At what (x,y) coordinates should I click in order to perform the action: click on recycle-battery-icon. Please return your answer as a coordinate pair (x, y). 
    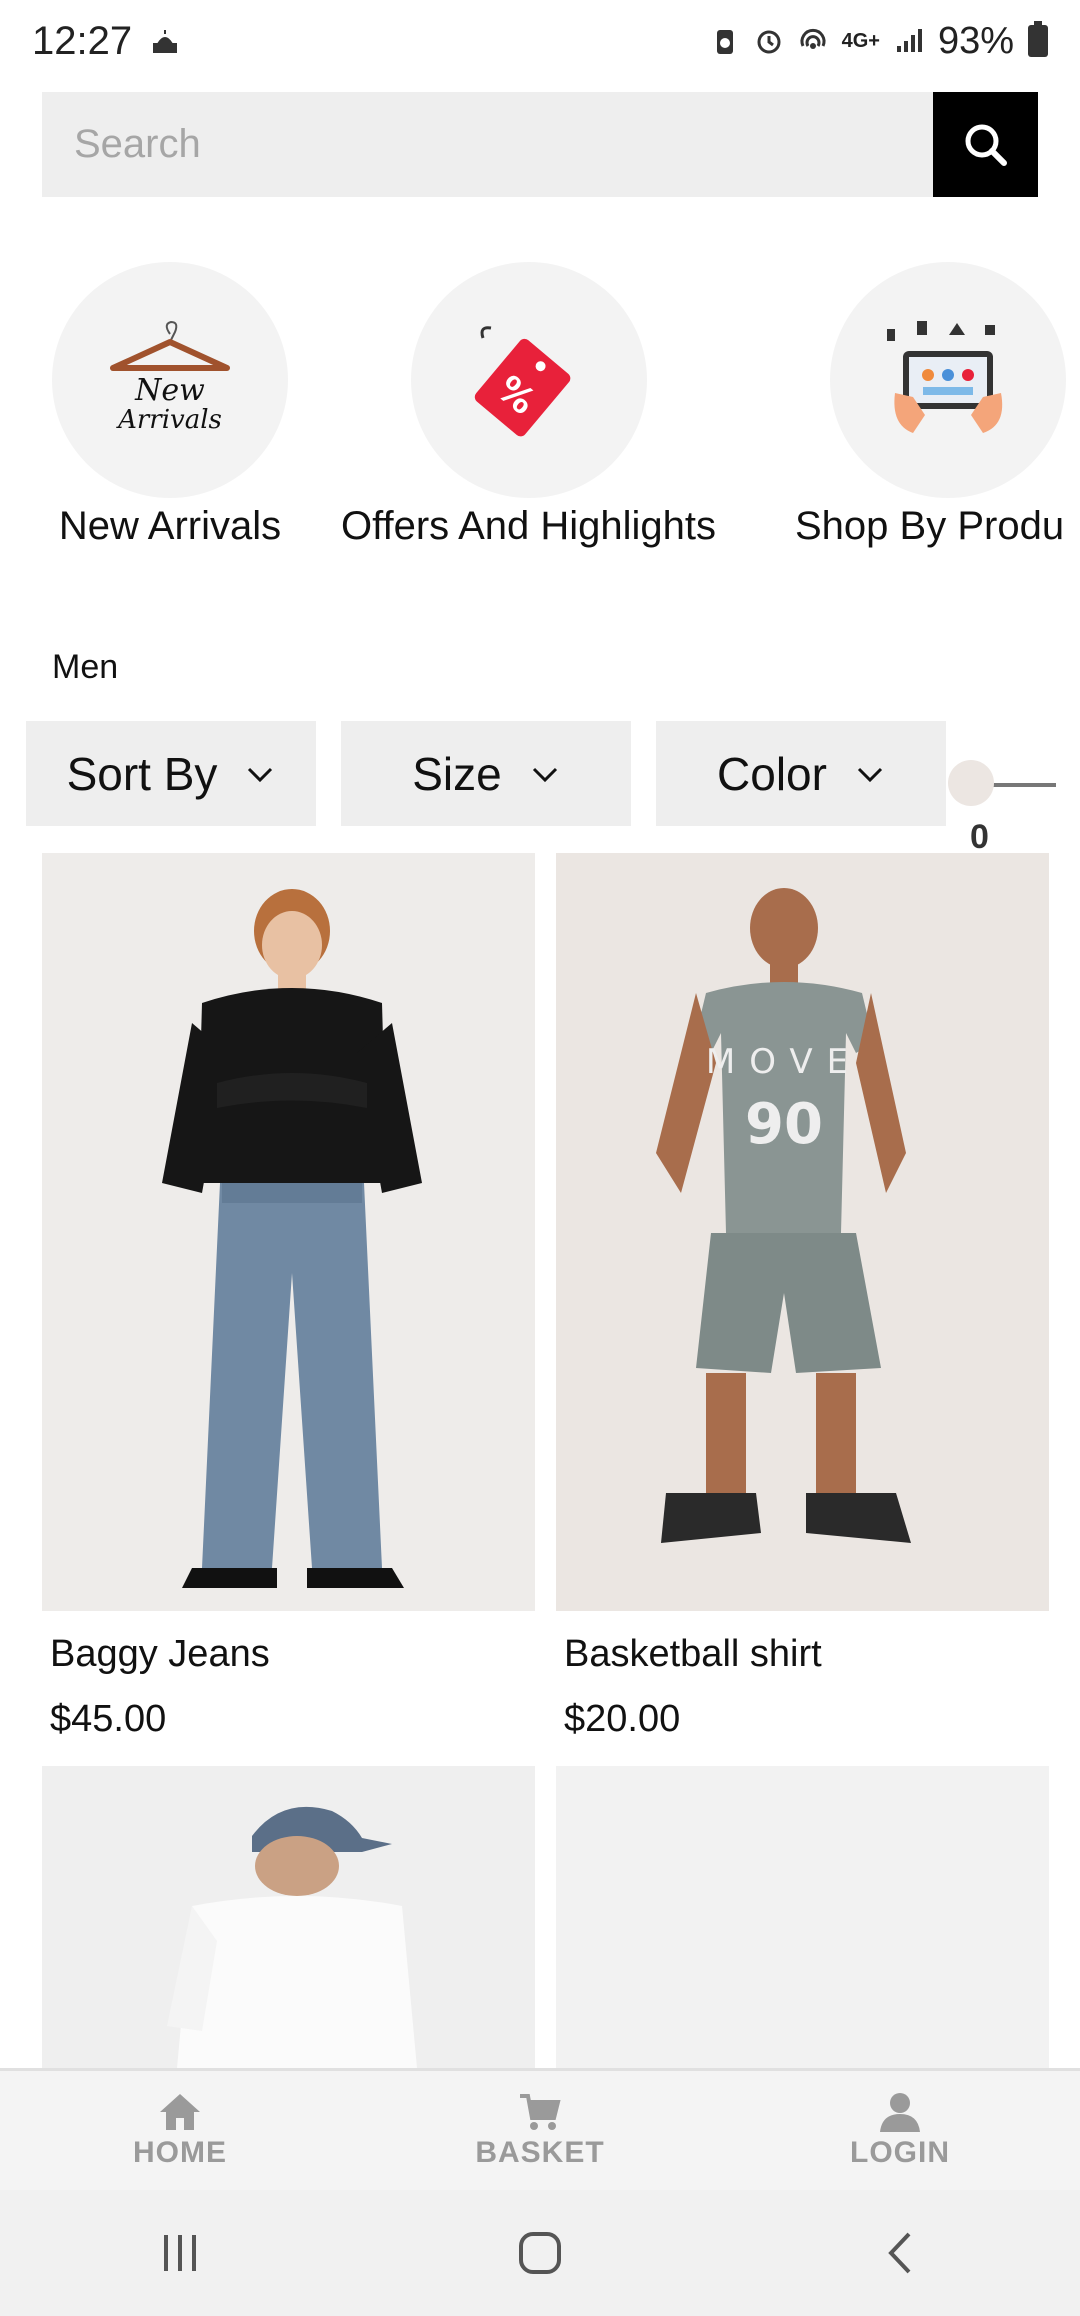
    Looking at the image, I should click on (724, 42).